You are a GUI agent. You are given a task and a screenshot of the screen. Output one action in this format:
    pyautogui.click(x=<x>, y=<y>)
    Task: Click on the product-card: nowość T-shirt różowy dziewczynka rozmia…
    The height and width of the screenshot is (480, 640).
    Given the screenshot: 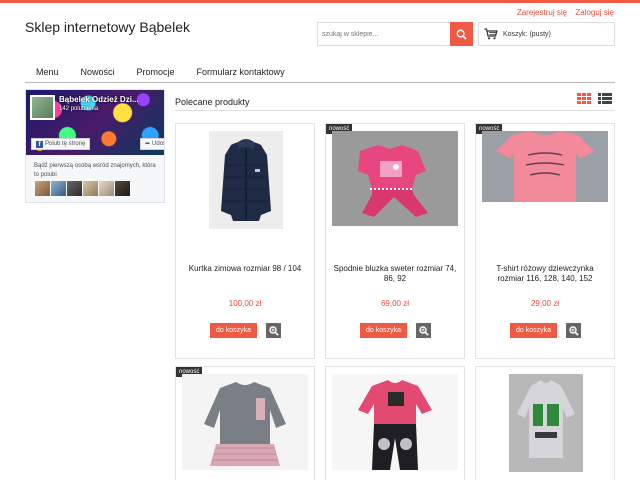 What is the action you would take?
    pyautogui.click(x=545, y=241)
    